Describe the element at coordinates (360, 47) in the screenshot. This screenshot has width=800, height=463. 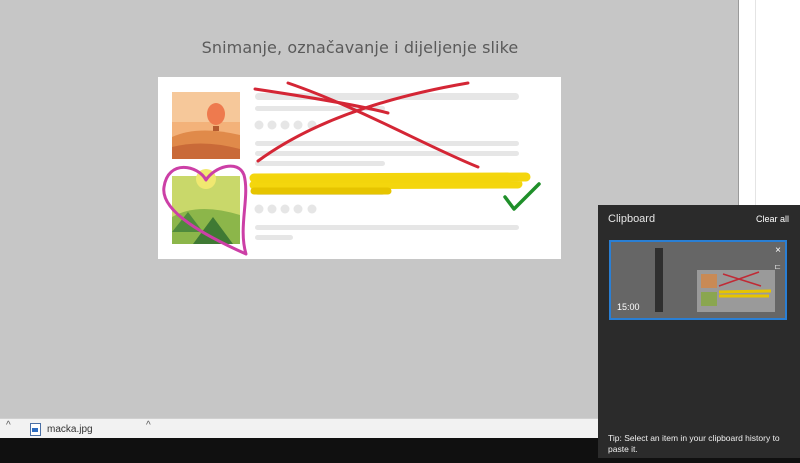
I see `page-heading: Snimanje, označavanje i dijeljenje slike` at that location.